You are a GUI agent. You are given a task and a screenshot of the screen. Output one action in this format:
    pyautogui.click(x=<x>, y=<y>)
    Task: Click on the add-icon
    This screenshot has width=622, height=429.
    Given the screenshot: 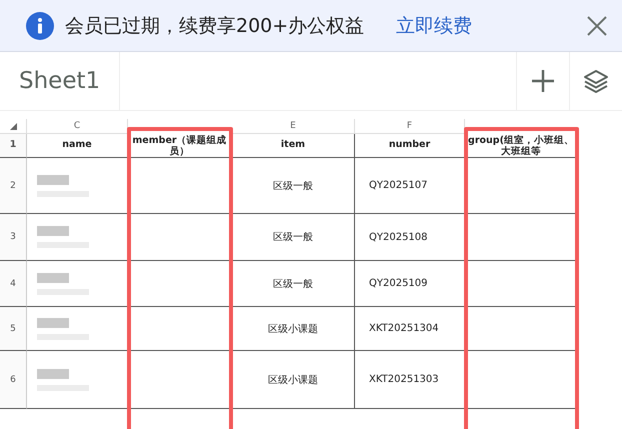 What is the action you would take?
    pyautogui.click(x=543, y=81)
    